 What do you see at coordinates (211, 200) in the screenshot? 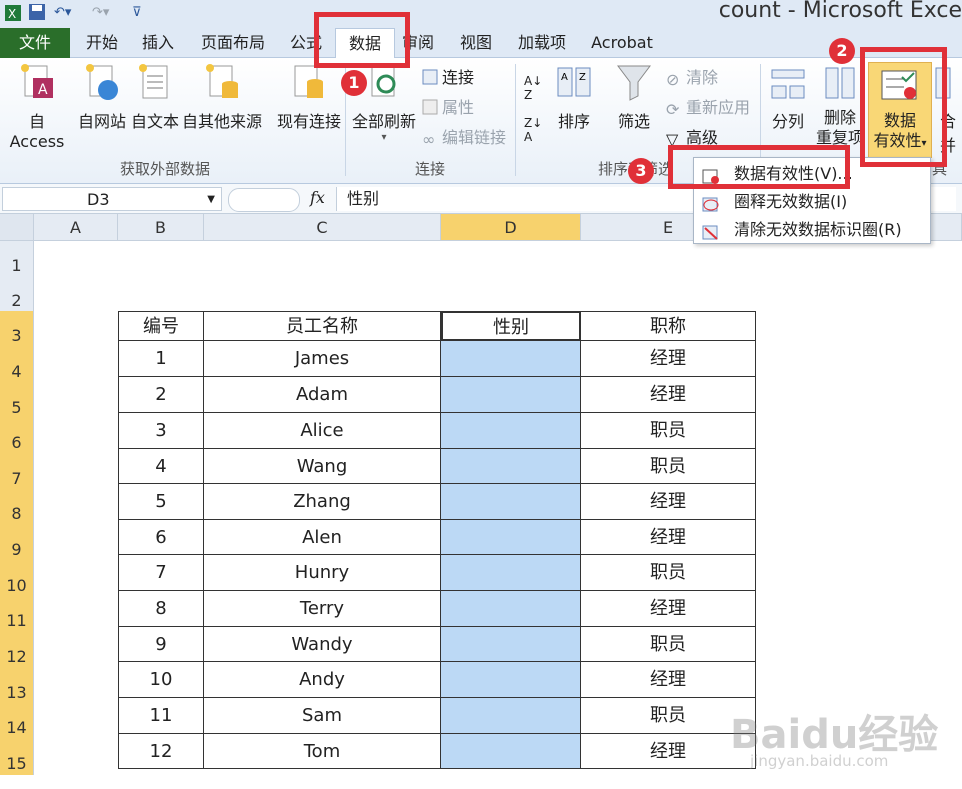
I see `name-box-dropdown-icon: ▼` at bounding box center [211, 200].